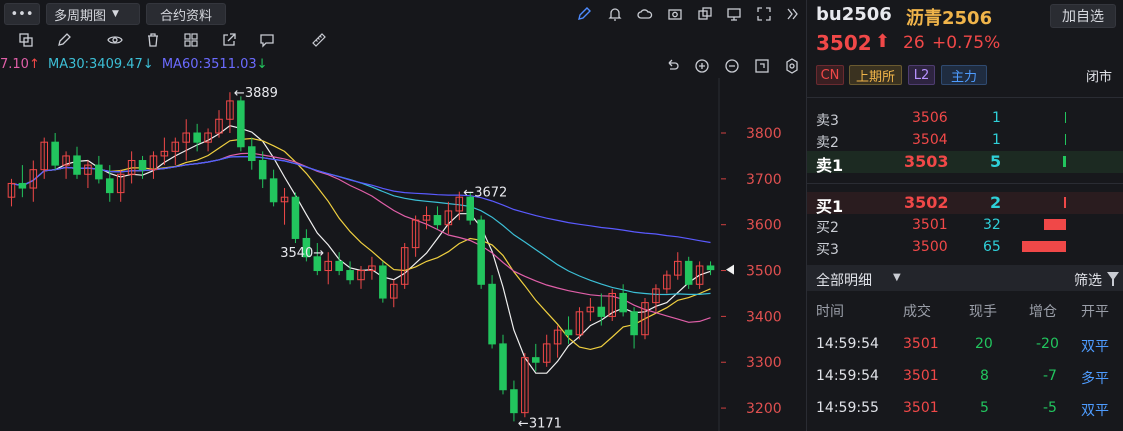 The width and height of the screenshot is (1123, 431). What do you see at coordinates (965, 140) in the screenshot?
I see `ask-row: 卖2 3504 1` at bounding box center [965, 140].